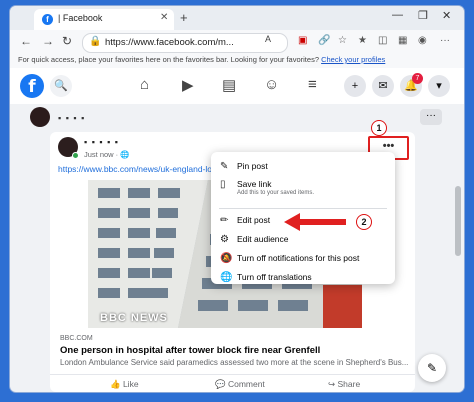 Image resolution: width=474 pixels, height=402 pixels. I want to click on read-aloud-icon: A, so click(268, 39).